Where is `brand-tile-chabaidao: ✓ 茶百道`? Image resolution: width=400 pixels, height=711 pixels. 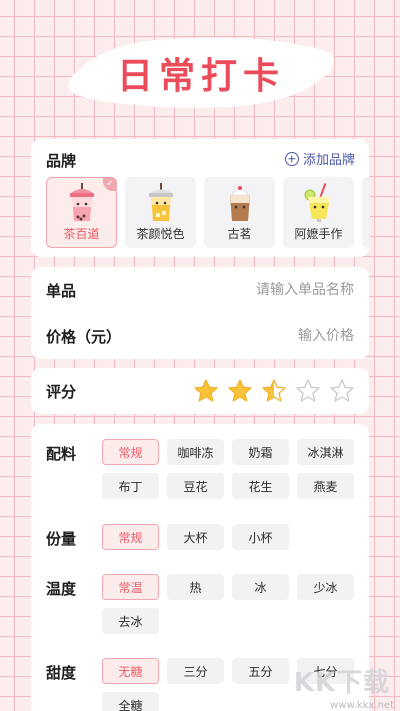 brand-tile-chabaidao: ✓ 茶百道 is located at coordinates (81, 212).